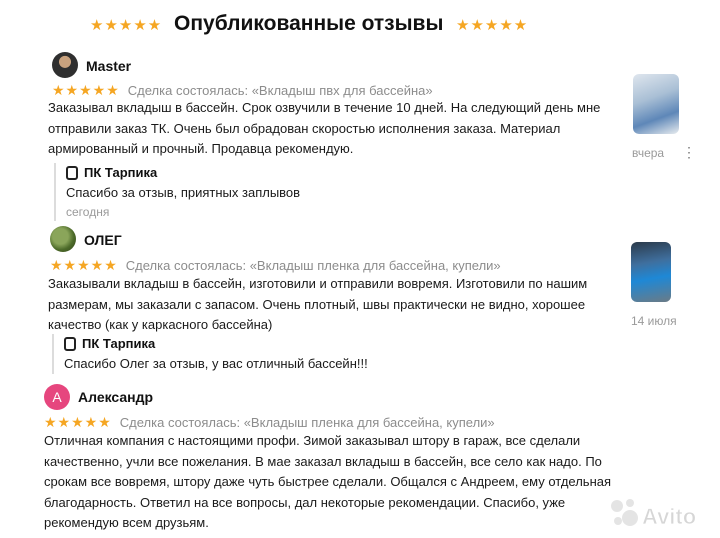 The width and height of the screenshot is (720, 538). I want to click on avatar: А, so click(57, 397).